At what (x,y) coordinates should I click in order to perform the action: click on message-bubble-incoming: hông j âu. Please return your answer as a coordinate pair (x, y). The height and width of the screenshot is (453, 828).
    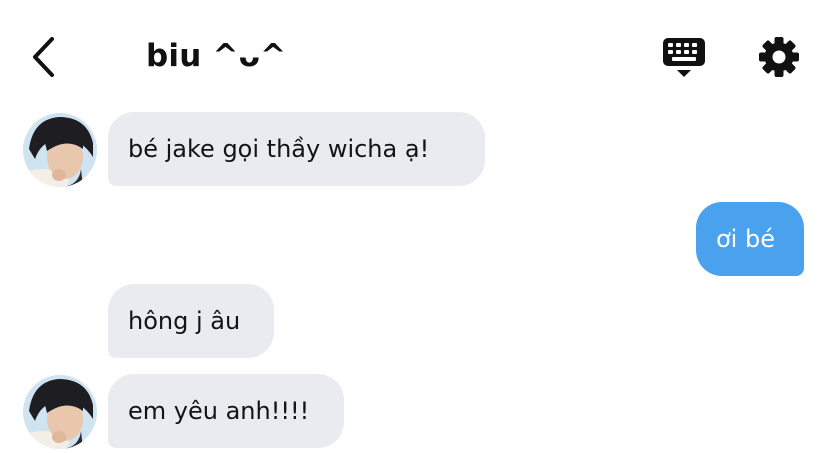
    Looking at the image, I should click on (191, 321).